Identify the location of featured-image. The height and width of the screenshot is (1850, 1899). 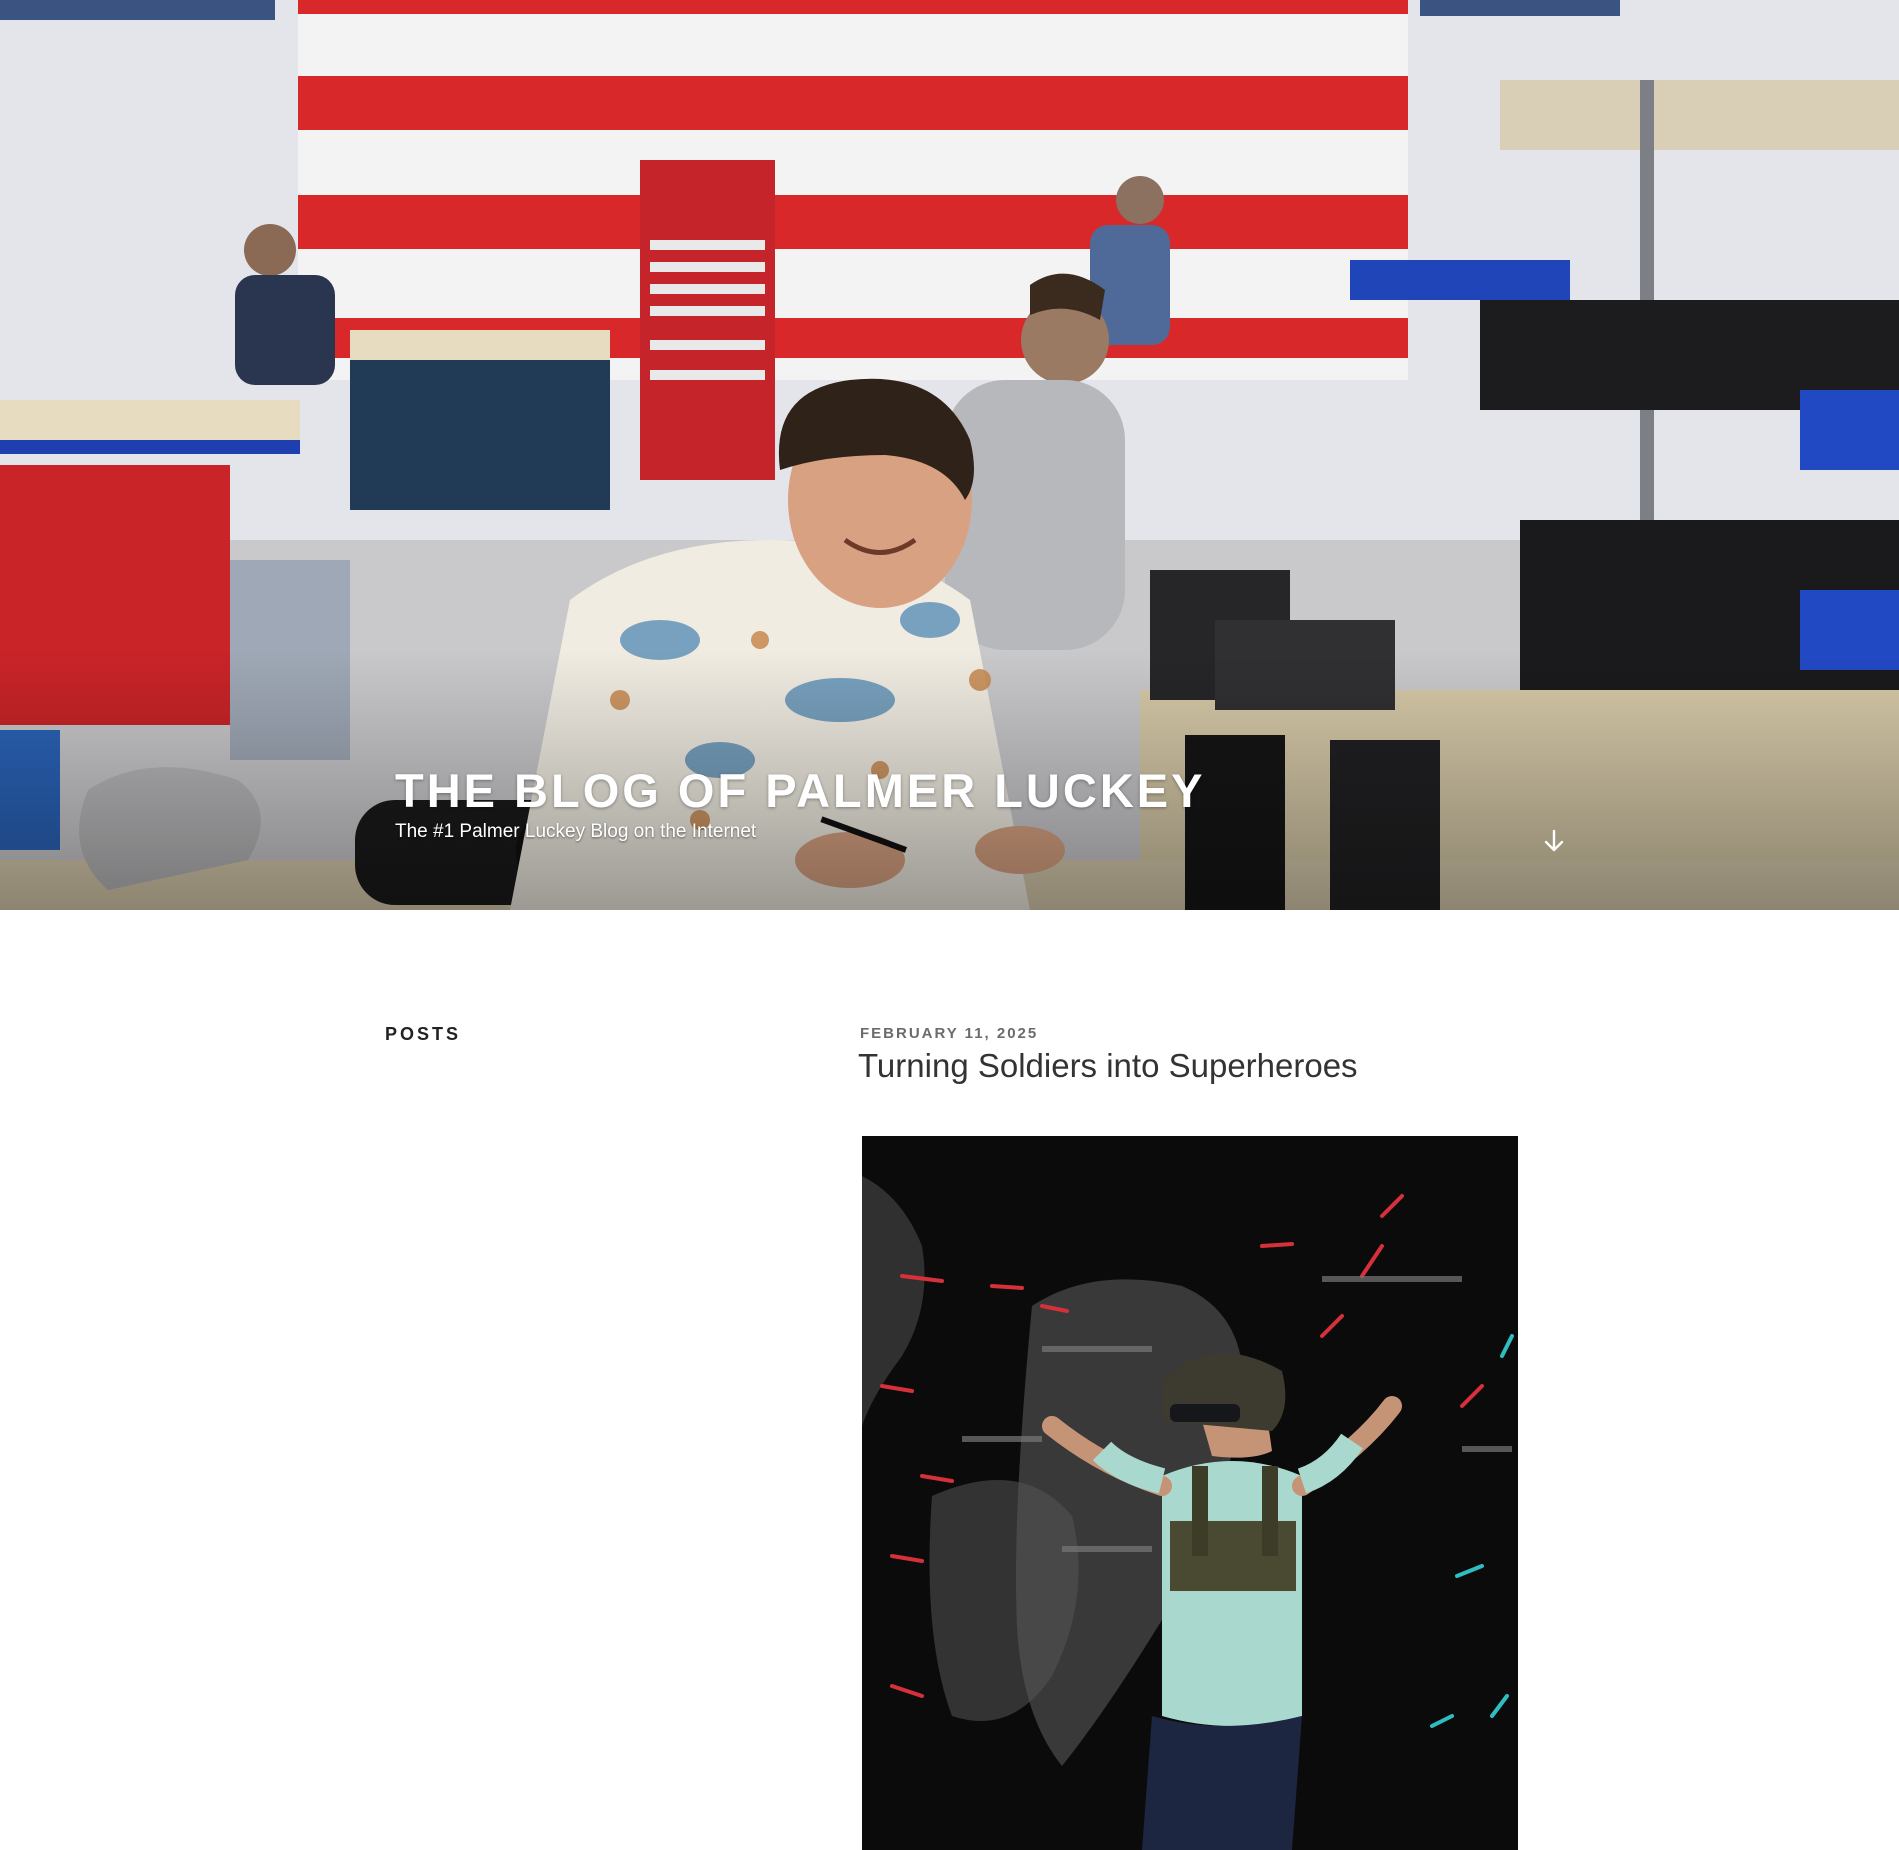
(1190, 1493).